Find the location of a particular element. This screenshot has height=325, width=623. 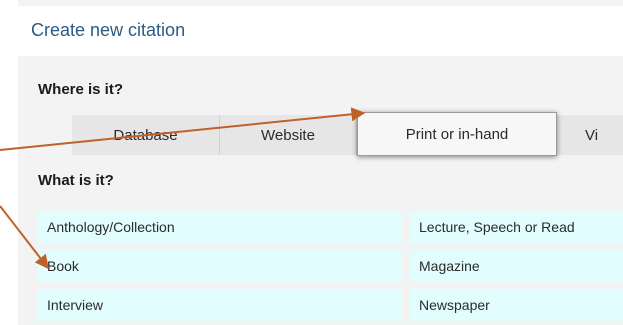

arrow-to-print-tab is located at coordinates (183, 129).